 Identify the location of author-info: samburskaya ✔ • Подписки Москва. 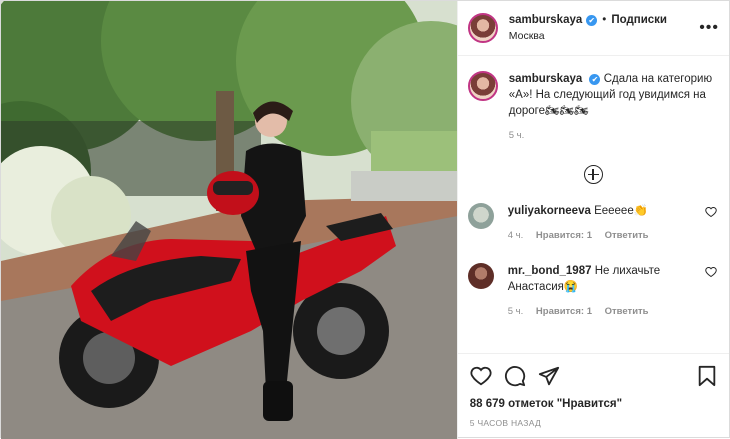
(604, 28).